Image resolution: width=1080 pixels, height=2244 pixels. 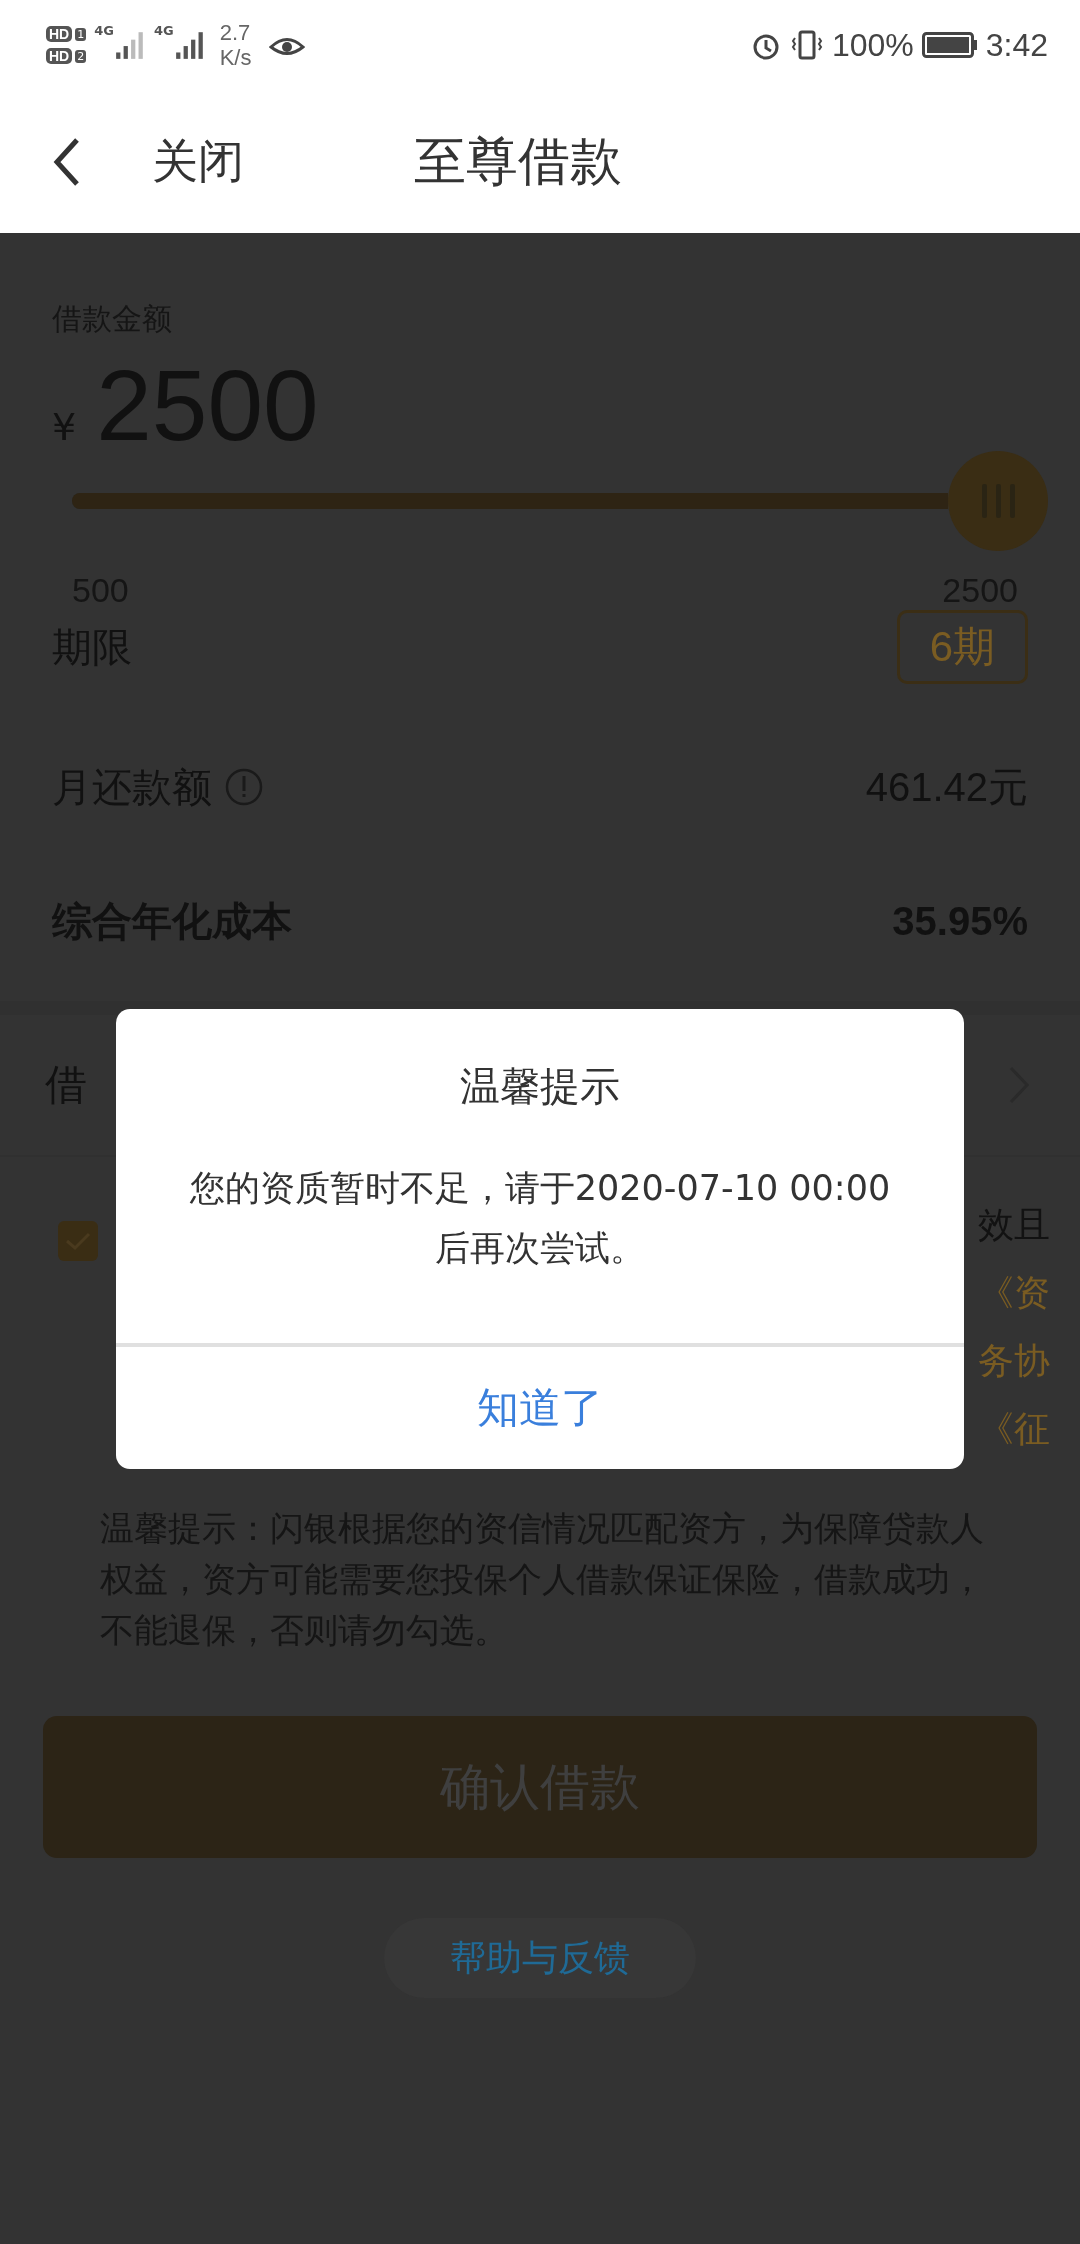 What do you see at coordinates (1014, 1429) in the screenshot?
I see `agreement-text: 《征` at bounding box center [1014, 1429].